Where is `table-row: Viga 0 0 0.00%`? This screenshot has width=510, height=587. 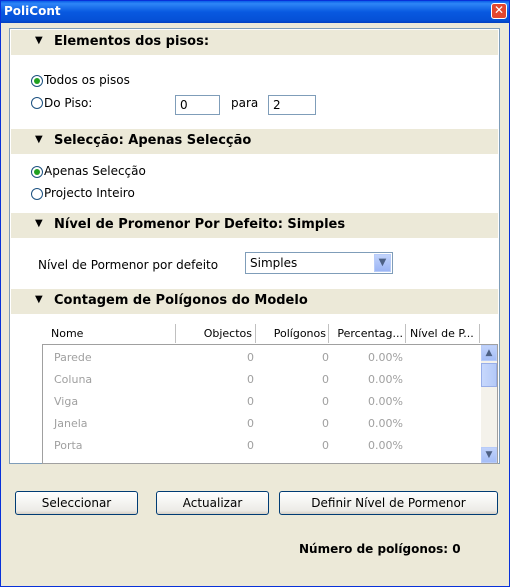
table-row: Viga 0 0 0.00% is located at coordinates (263, 402).